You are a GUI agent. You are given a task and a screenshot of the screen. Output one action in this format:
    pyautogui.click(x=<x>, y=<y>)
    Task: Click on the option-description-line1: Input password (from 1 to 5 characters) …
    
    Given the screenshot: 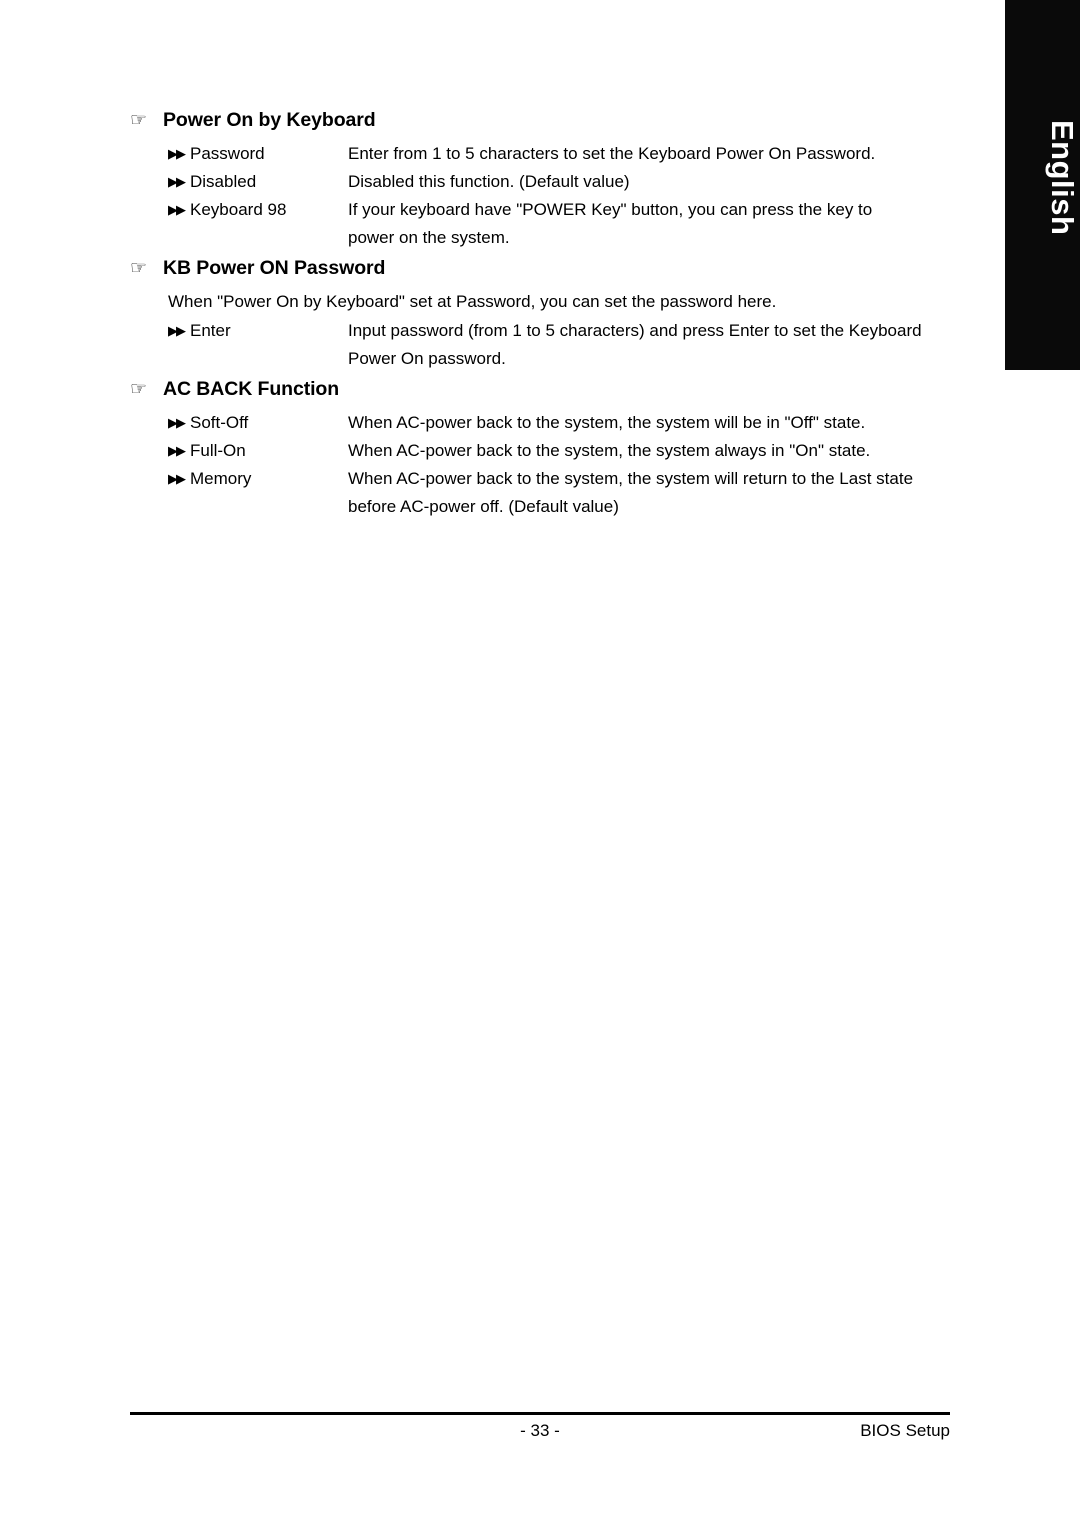 What is the action you would take?
    pyautogui.click(x=635, y=330)
    